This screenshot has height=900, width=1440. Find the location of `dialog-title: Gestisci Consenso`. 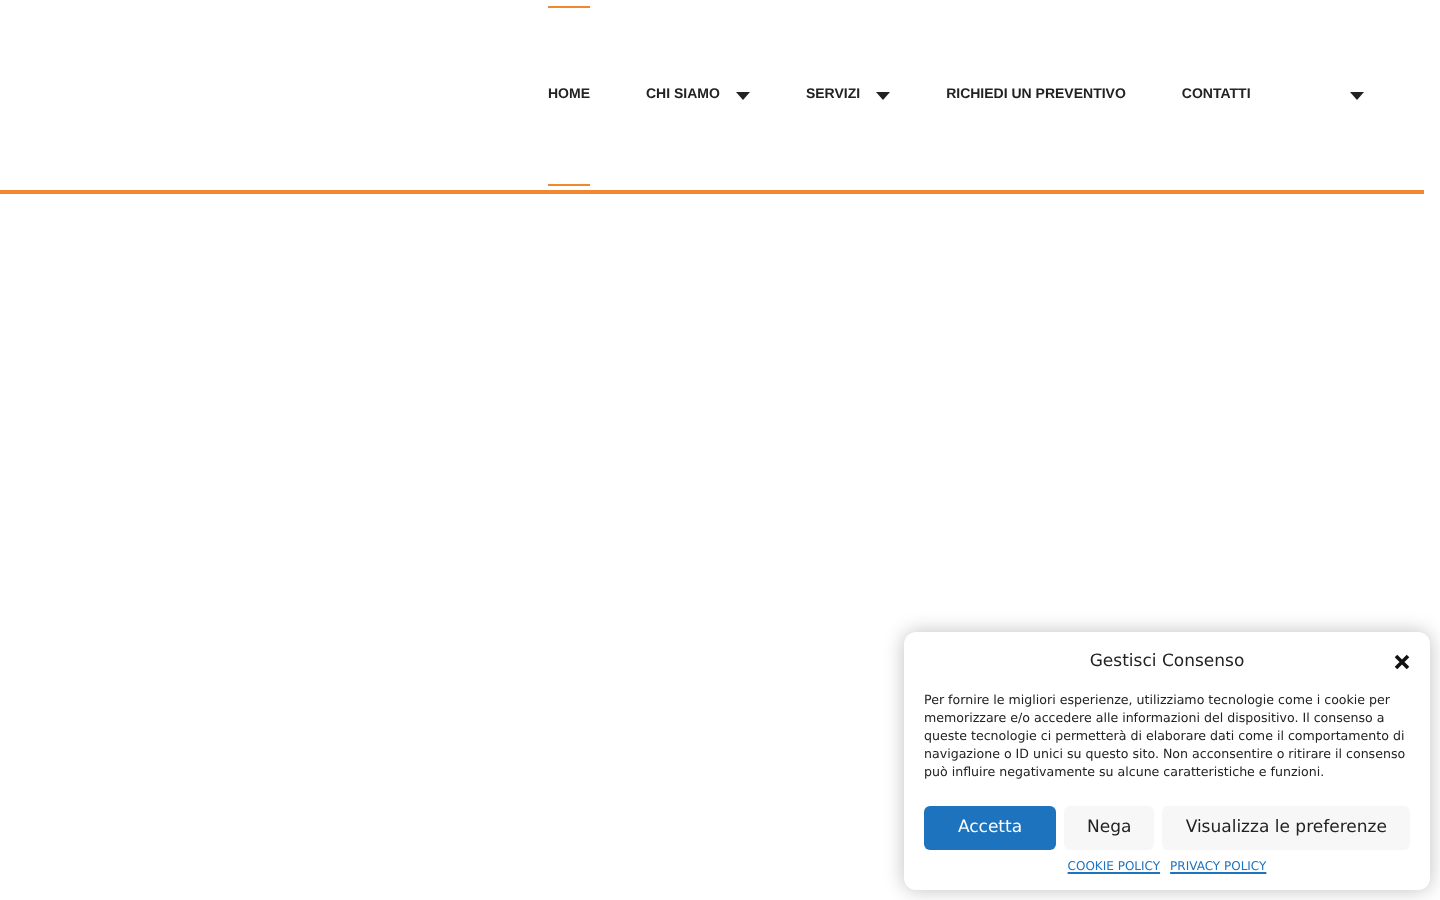

dialog-title: Gestisci Consenso is located at coordinates (1167, 662).